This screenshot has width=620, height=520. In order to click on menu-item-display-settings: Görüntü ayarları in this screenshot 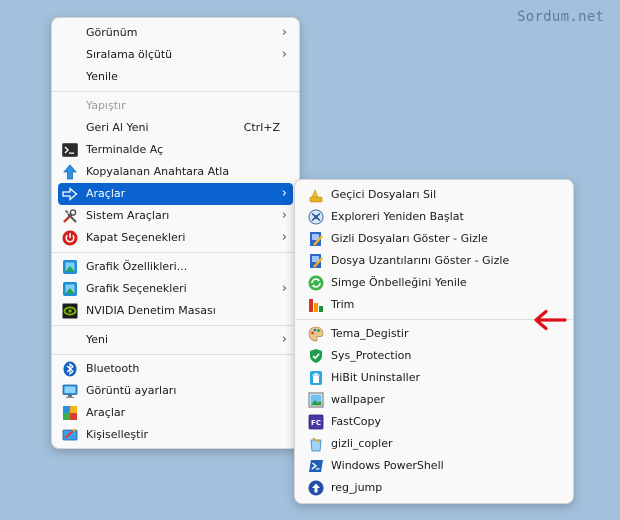, I will do `click(175, 391)`.